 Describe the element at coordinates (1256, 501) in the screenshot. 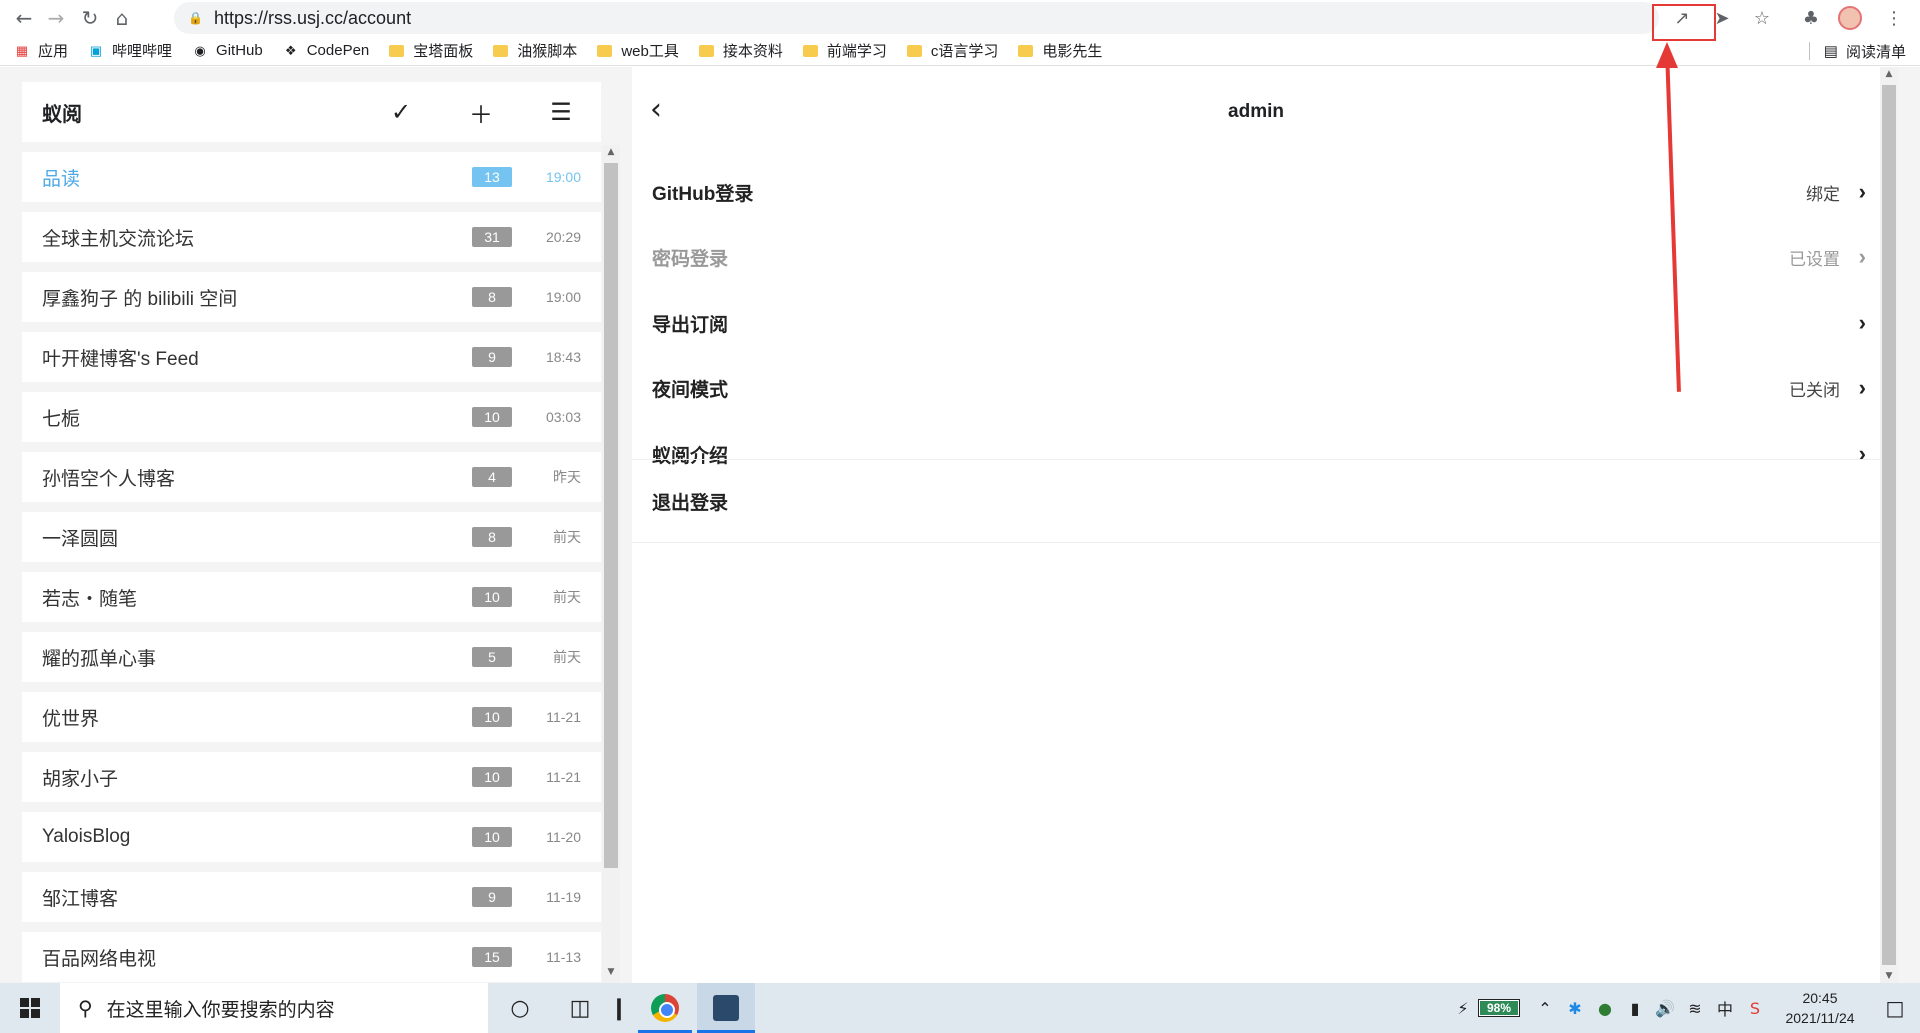

I see `logout-button: 退出登录` at that location.